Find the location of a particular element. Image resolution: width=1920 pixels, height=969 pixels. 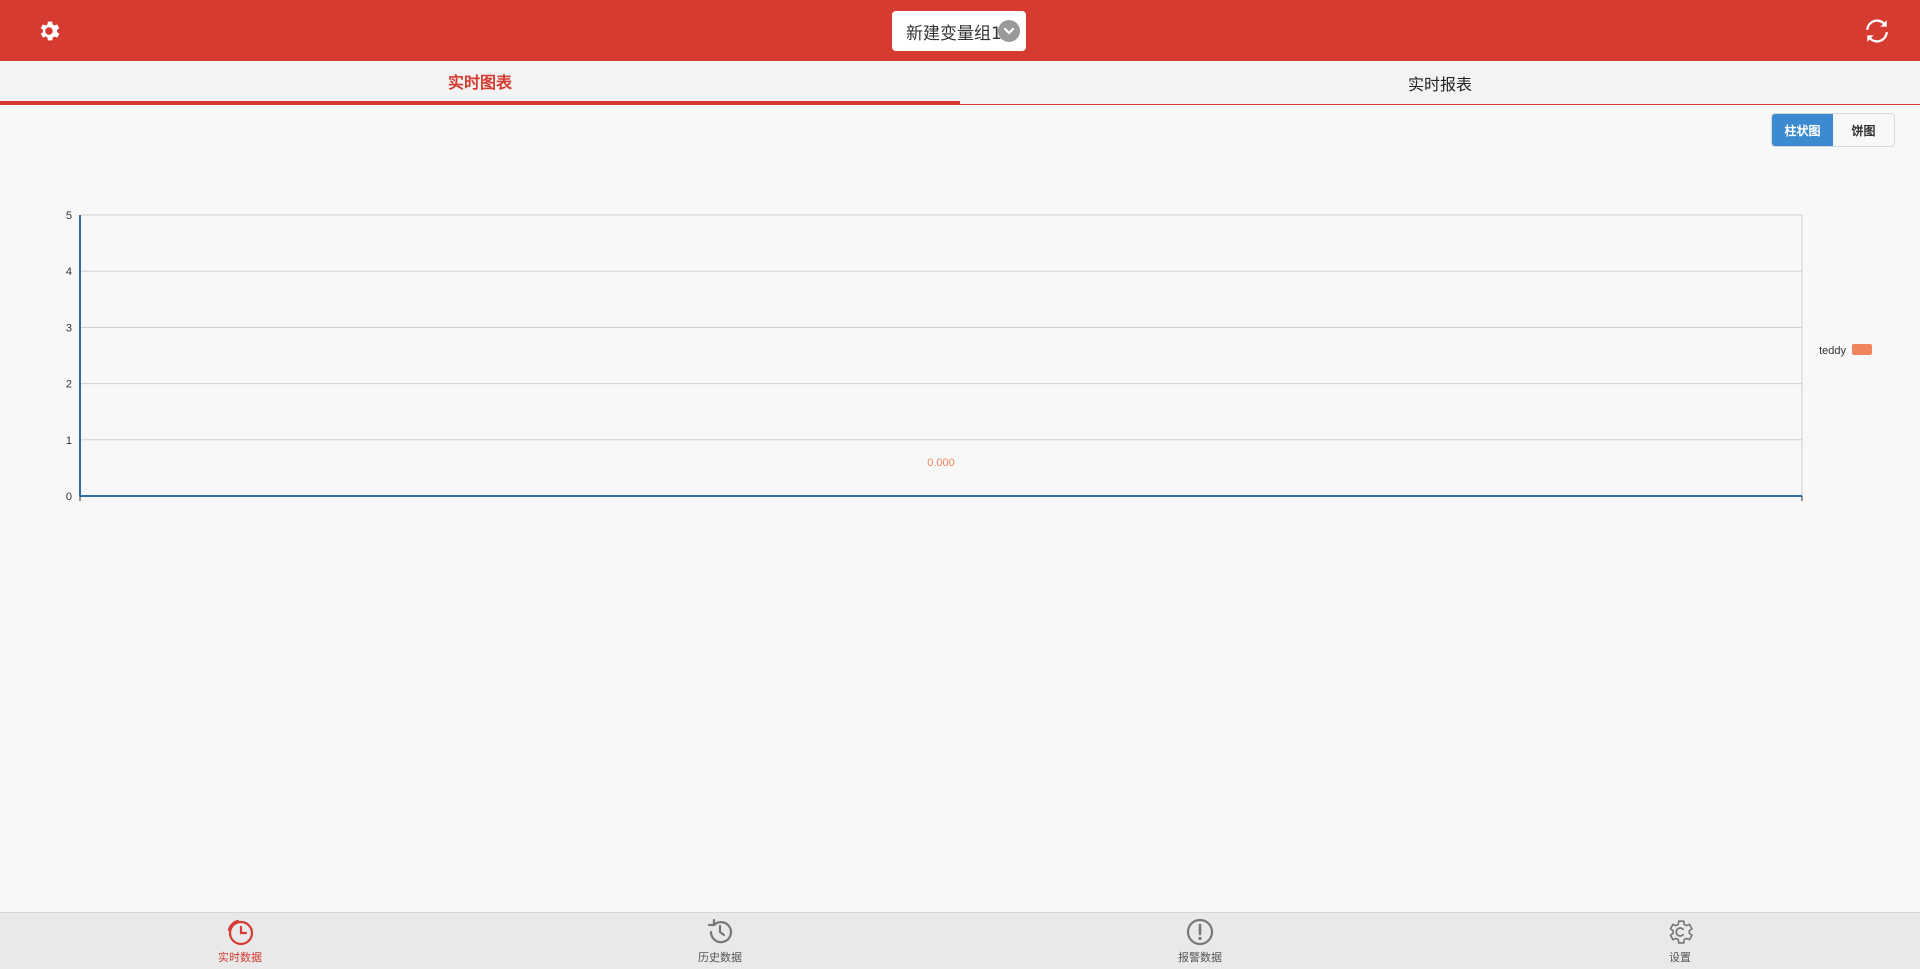

bar-data-label: 0.000 is located at coordinates (941, 463).